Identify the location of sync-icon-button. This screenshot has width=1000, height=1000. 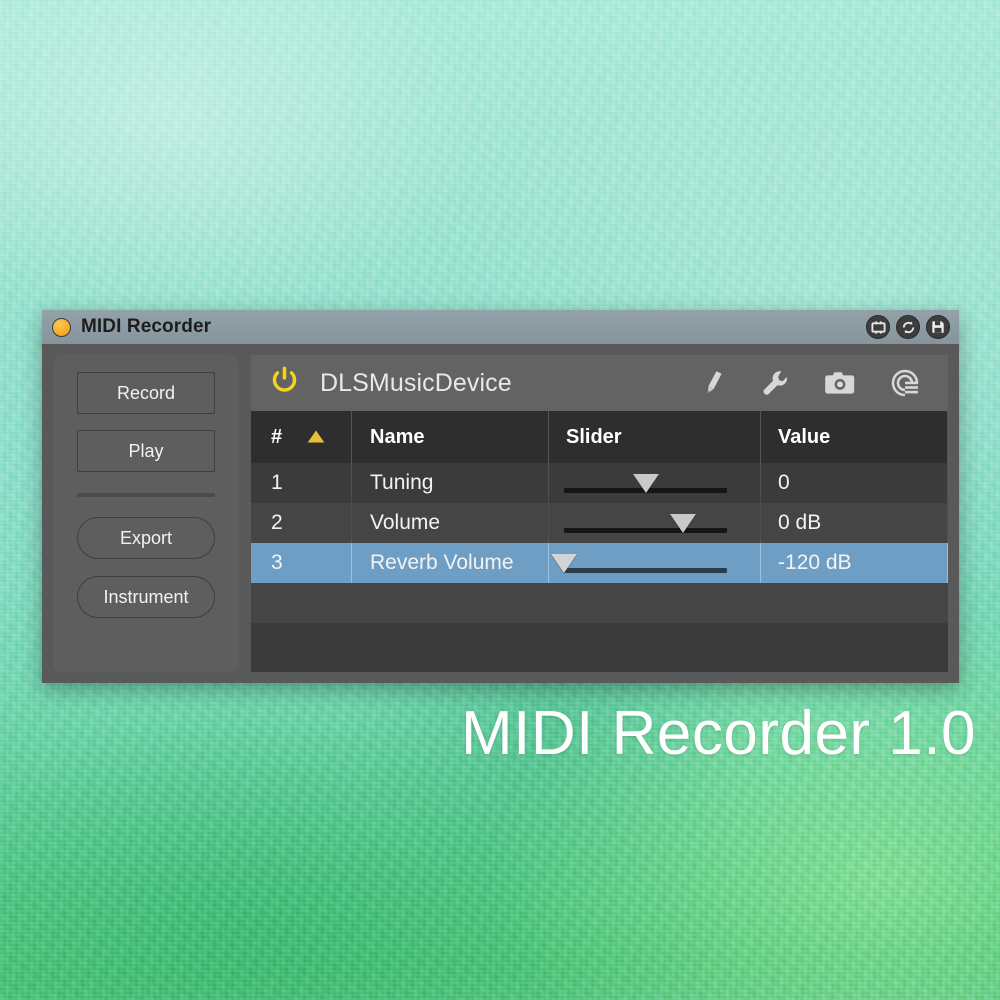
(908, 327).